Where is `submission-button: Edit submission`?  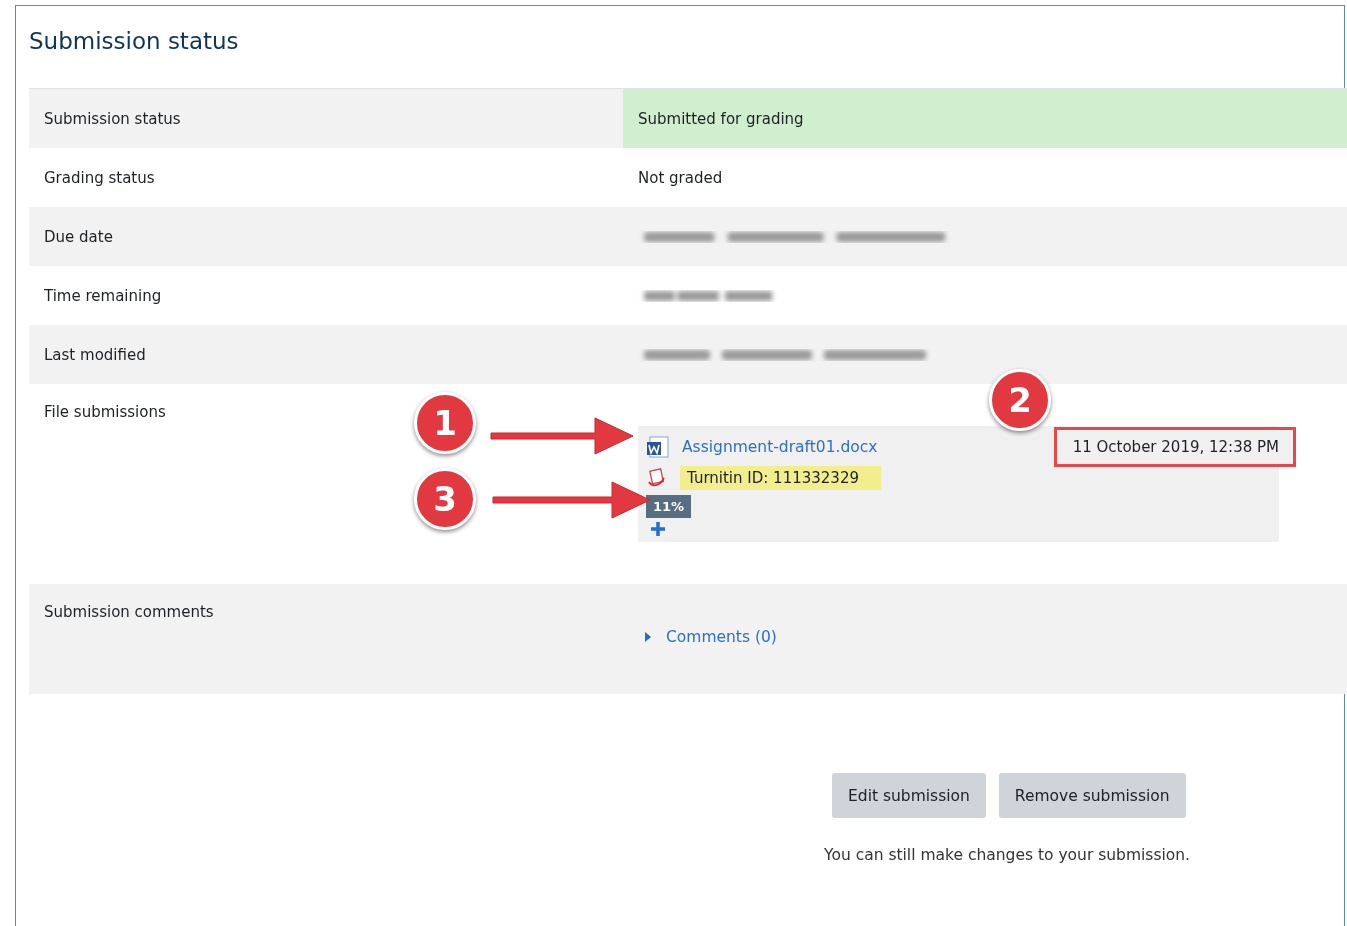
submission-button: Edit submission is located at coordinates (909, 795).